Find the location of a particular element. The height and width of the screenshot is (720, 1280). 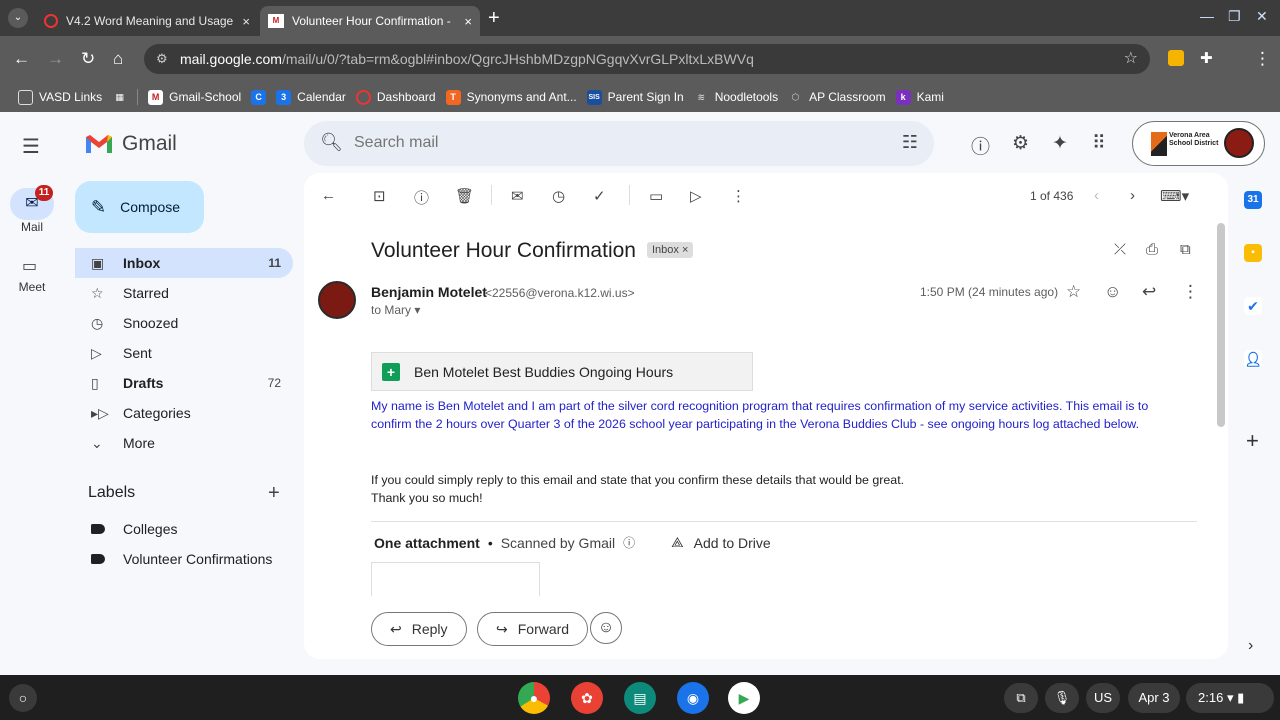

label-colleges: Colleges is located at coordinates (134, 529).